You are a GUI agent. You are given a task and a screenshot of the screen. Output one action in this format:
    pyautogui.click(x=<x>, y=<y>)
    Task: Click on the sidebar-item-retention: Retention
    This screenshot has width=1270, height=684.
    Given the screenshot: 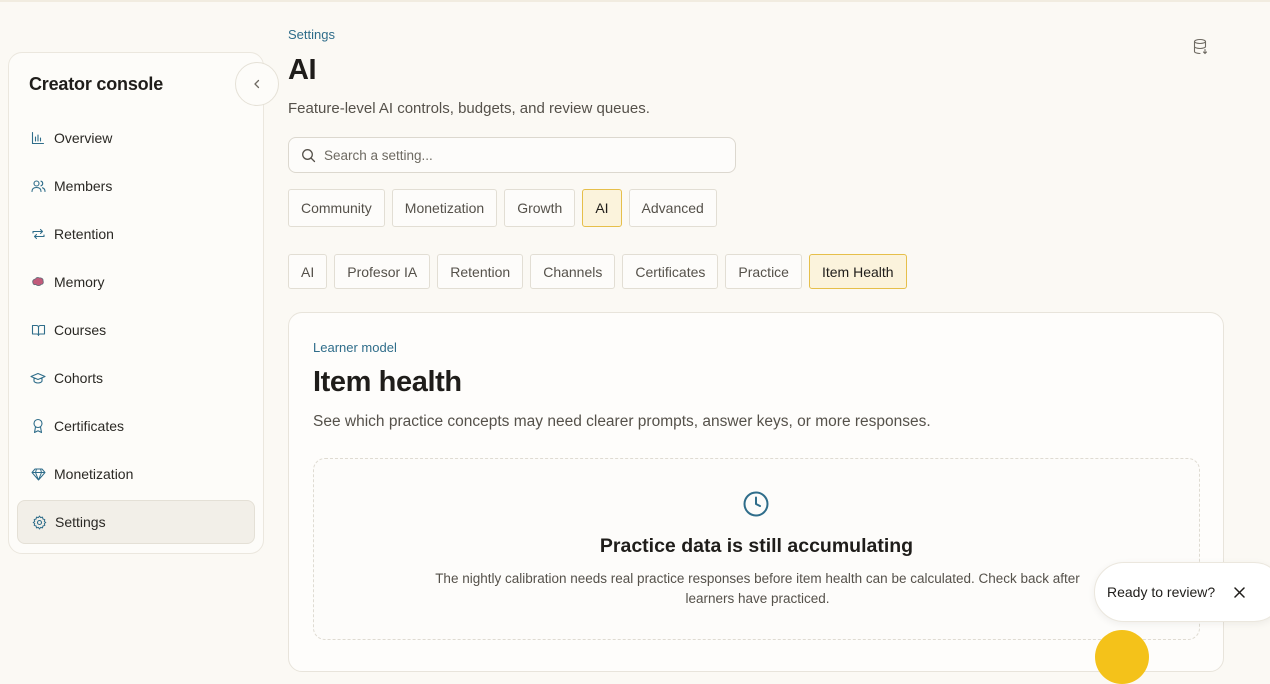 What is the action you would take?
    pyautogui.click(x=136, y=234)
    